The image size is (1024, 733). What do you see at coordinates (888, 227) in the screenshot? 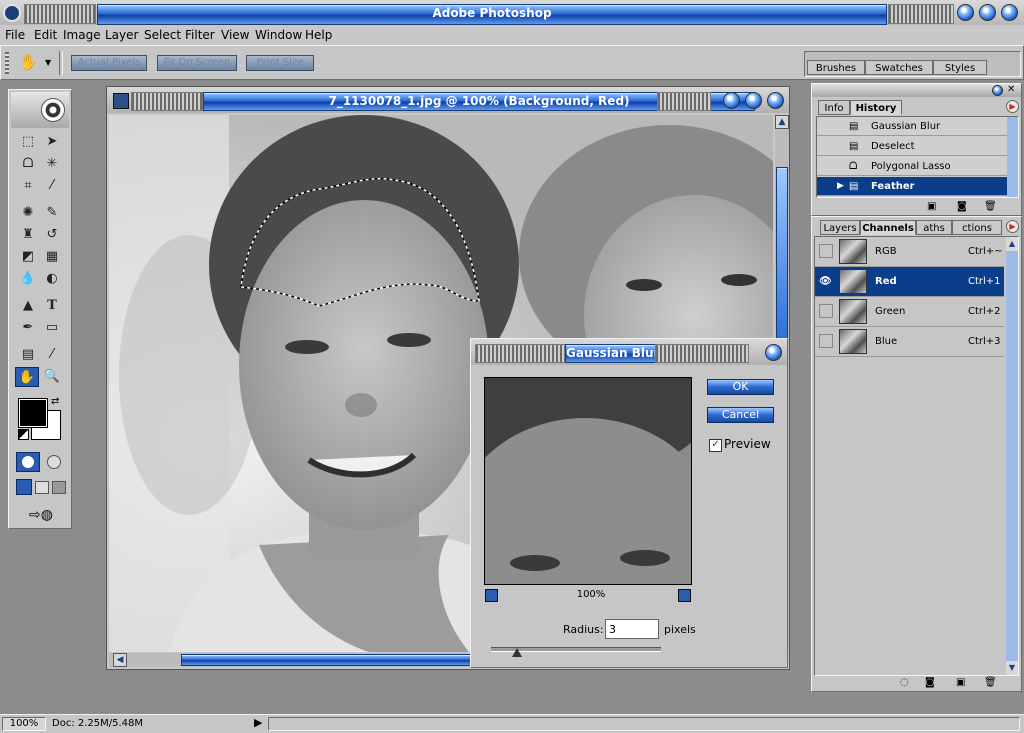
I see `tab-channels: Channels` at bounding box center [888, 227].